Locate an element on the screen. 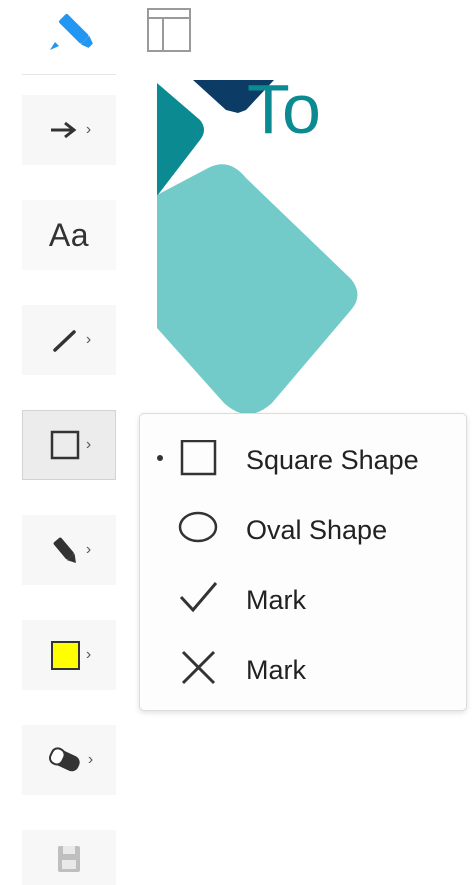 Image resolution: width=475 pixels, height=885 pixels. selected-bullet is located at coordinates (160, 458).